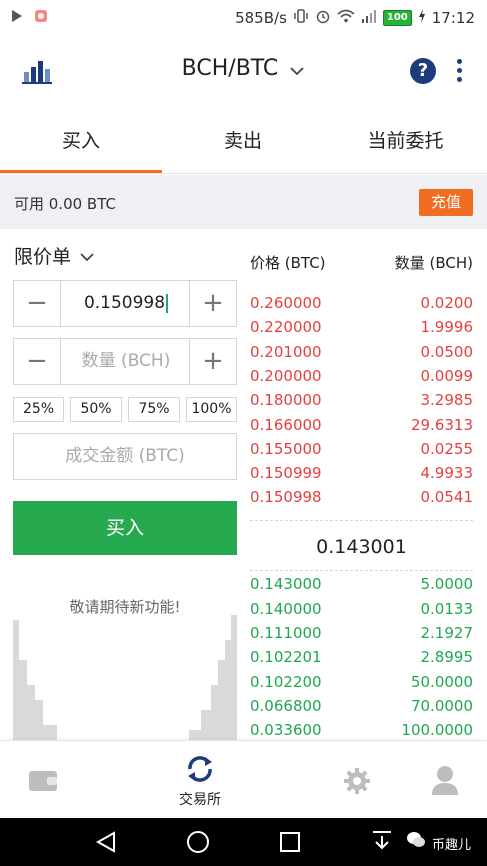  I want to click on ask-price: 0.150999, so click(286, 473).